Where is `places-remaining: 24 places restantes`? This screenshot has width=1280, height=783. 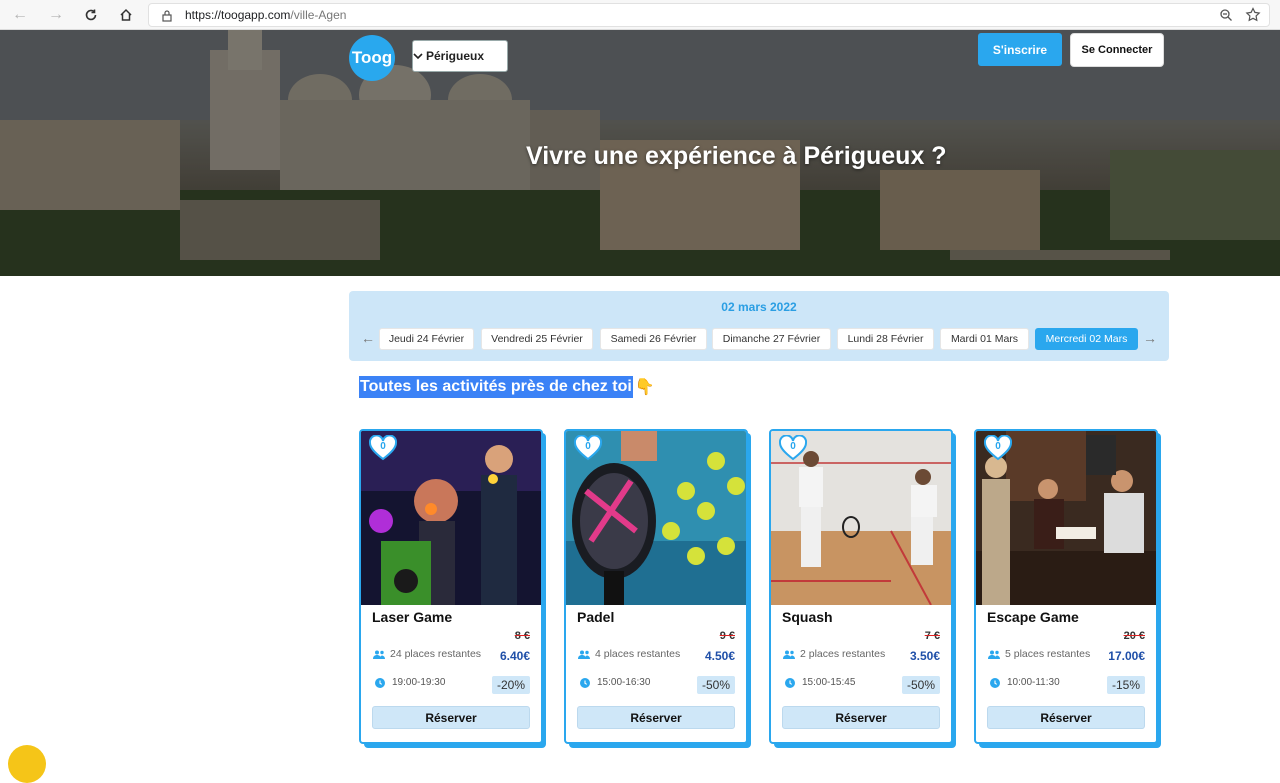
places-remaining: 24 places restantes is located at coordinates (427, 654).